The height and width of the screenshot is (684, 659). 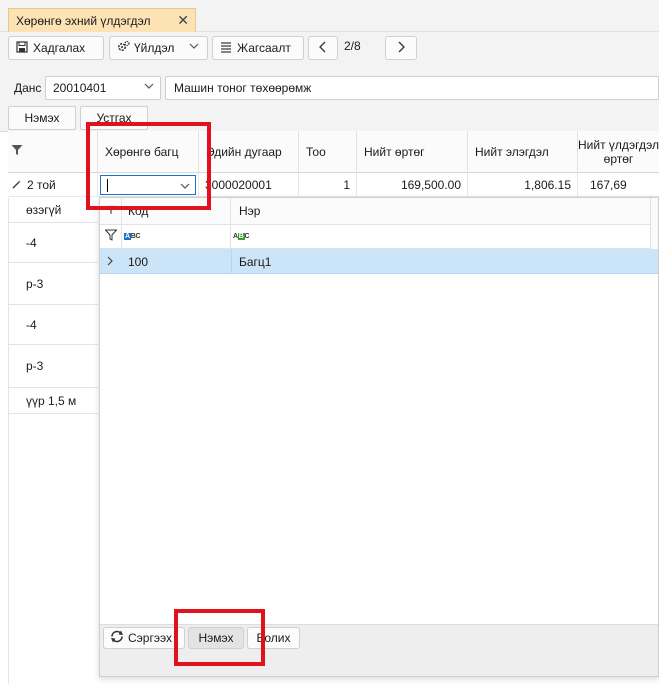 What do you see at coordinates (117, 638) in the screenshot?
I see `refresh-icon` at bounding box center [117, 638].